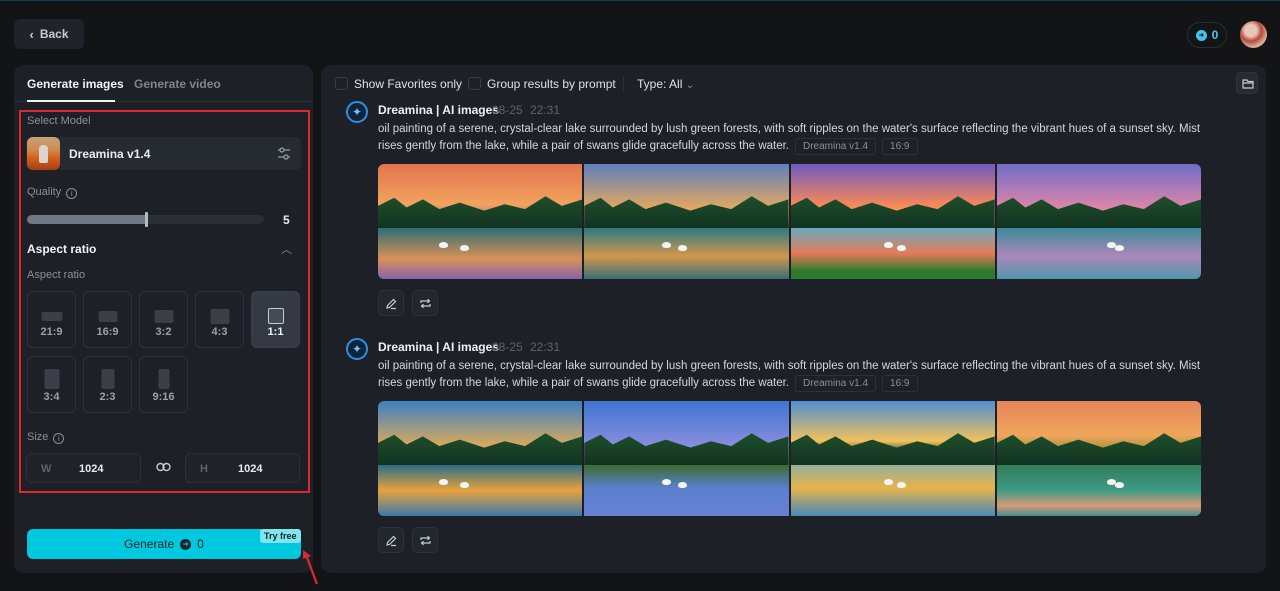  What do you see at coordinates (900, 146) in the screenshot?
I see `ratio-chip: 16:9` at bounding box center [900, 146].